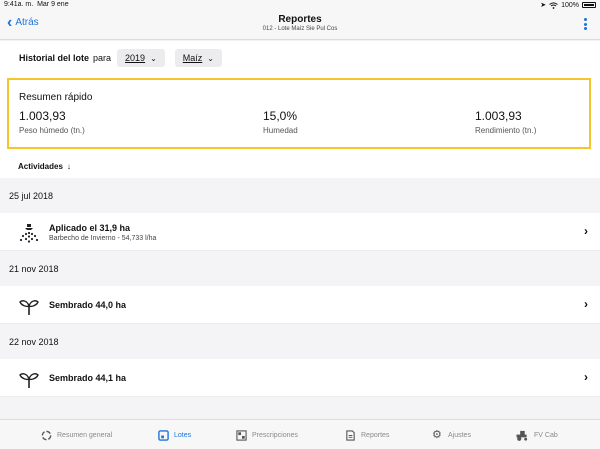 This screenshot has width=600, height=449. I want to click on history-filter: Historial del lote para 2019 ⌄ Maíz ⌄, so click(300, 58).